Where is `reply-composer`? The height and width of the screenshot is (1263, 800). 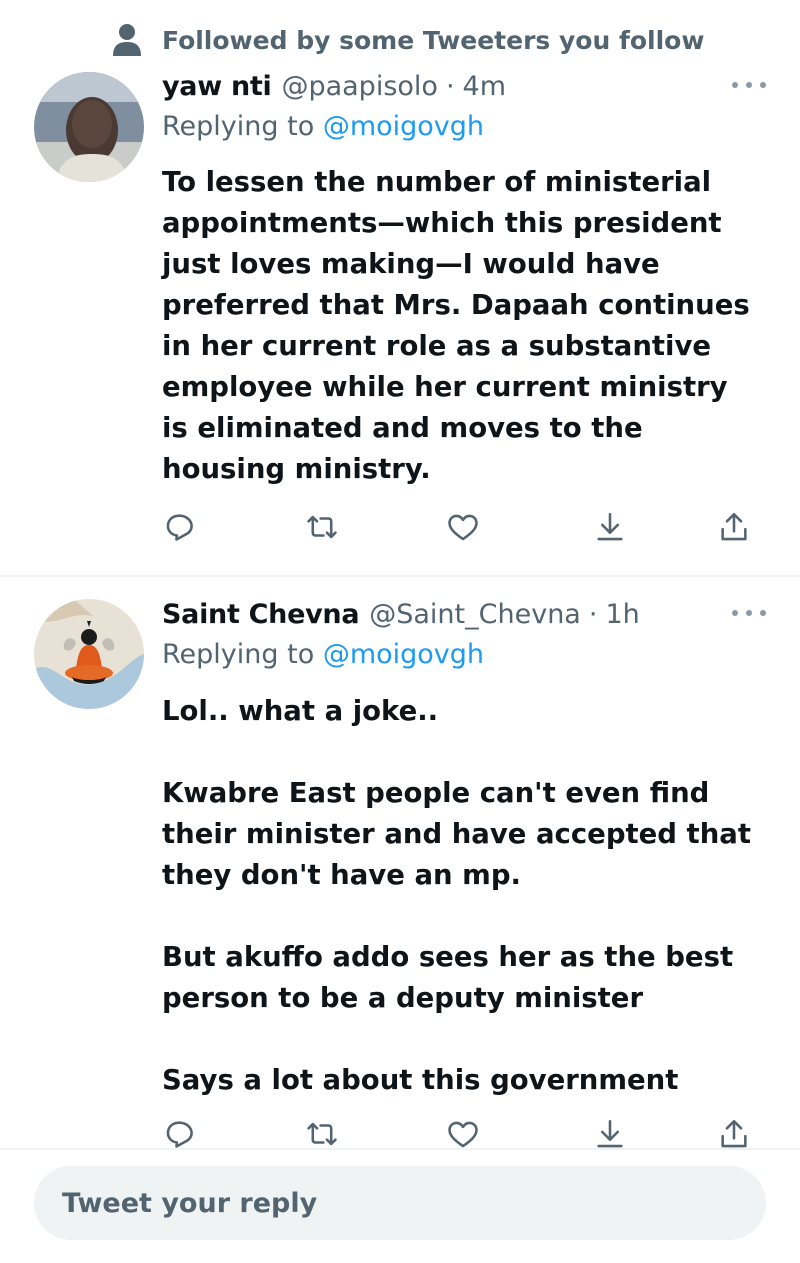
reply-composer is located at coordinates (400, 1203).